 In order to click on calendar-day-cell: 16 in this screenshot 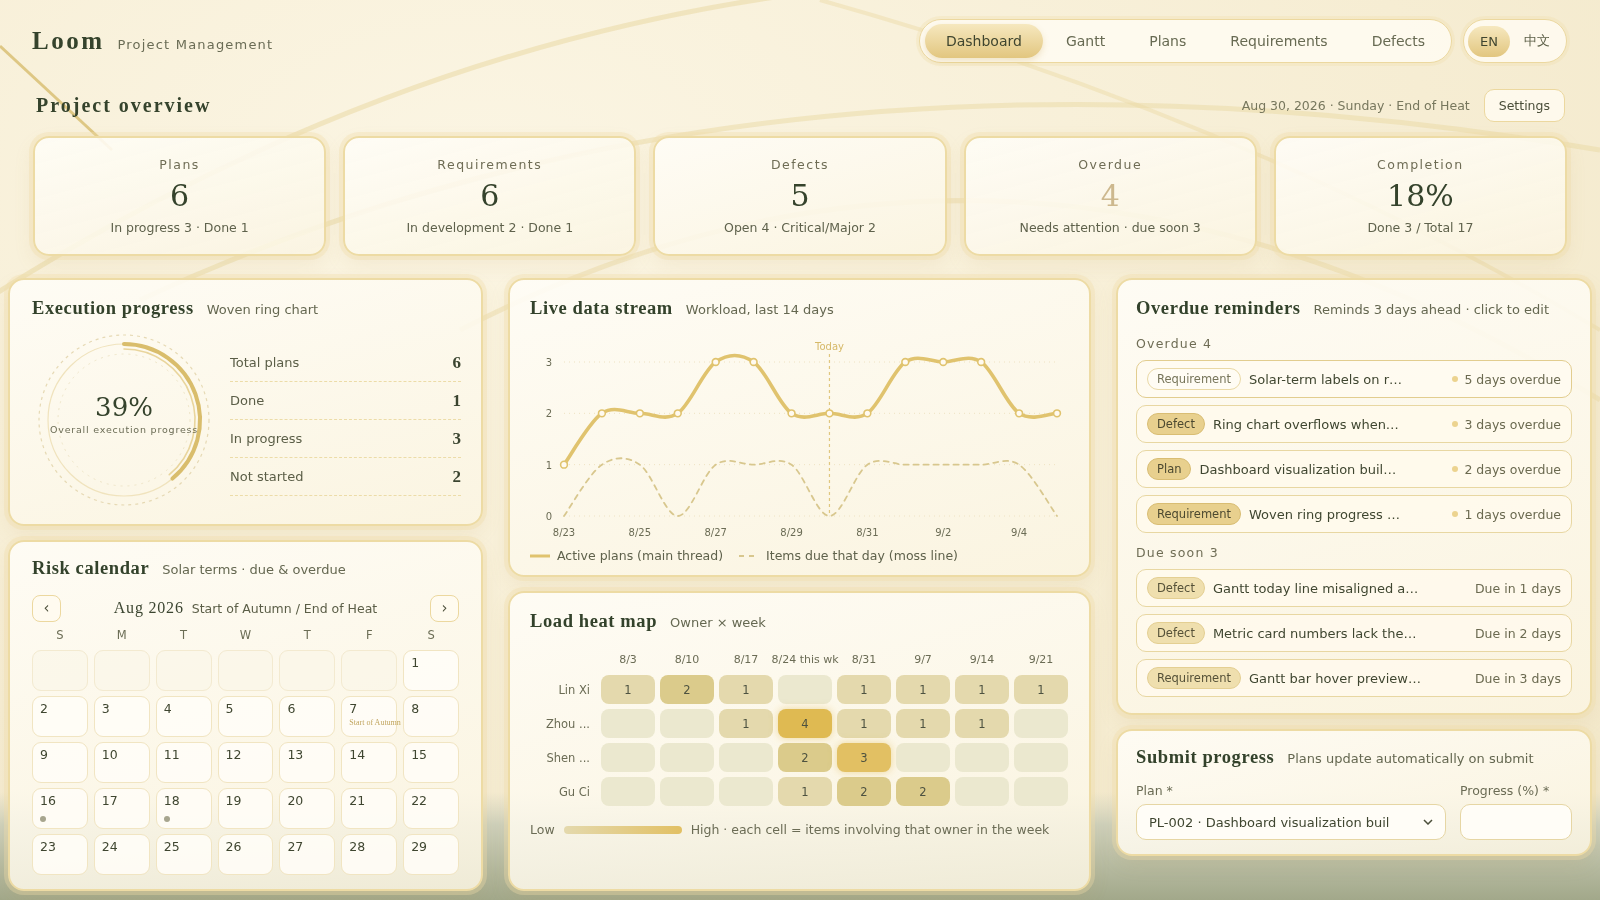, I will do `click(60, 808)`.